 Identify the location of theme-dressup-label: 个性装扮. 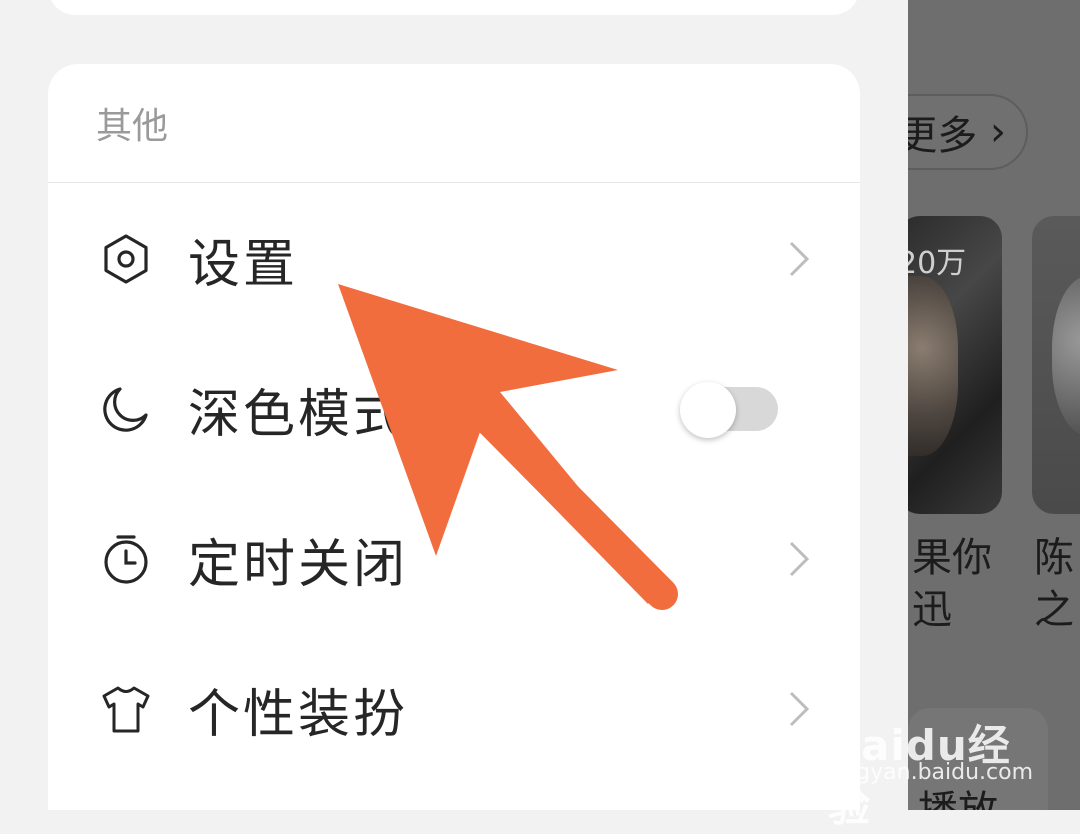
(298, 714).